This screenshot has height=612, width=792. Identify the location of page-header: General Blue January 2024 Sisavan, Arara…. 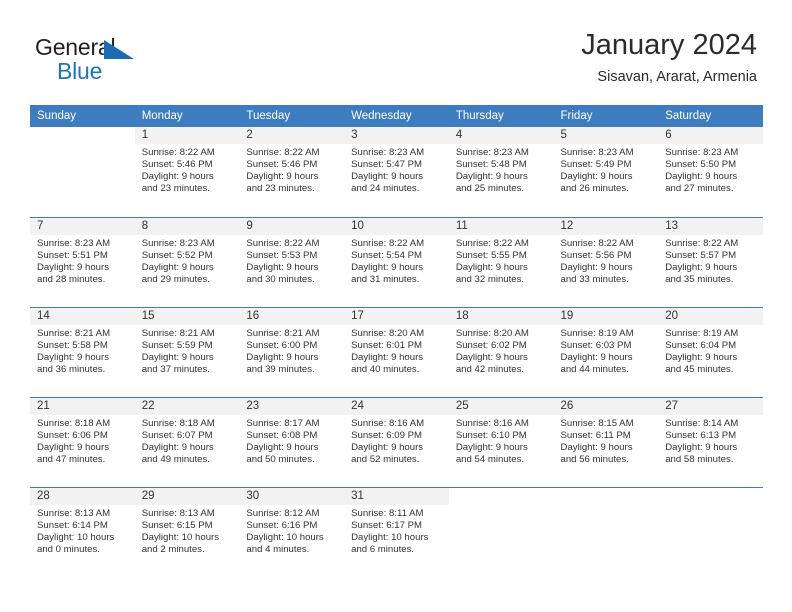
(396, 63).